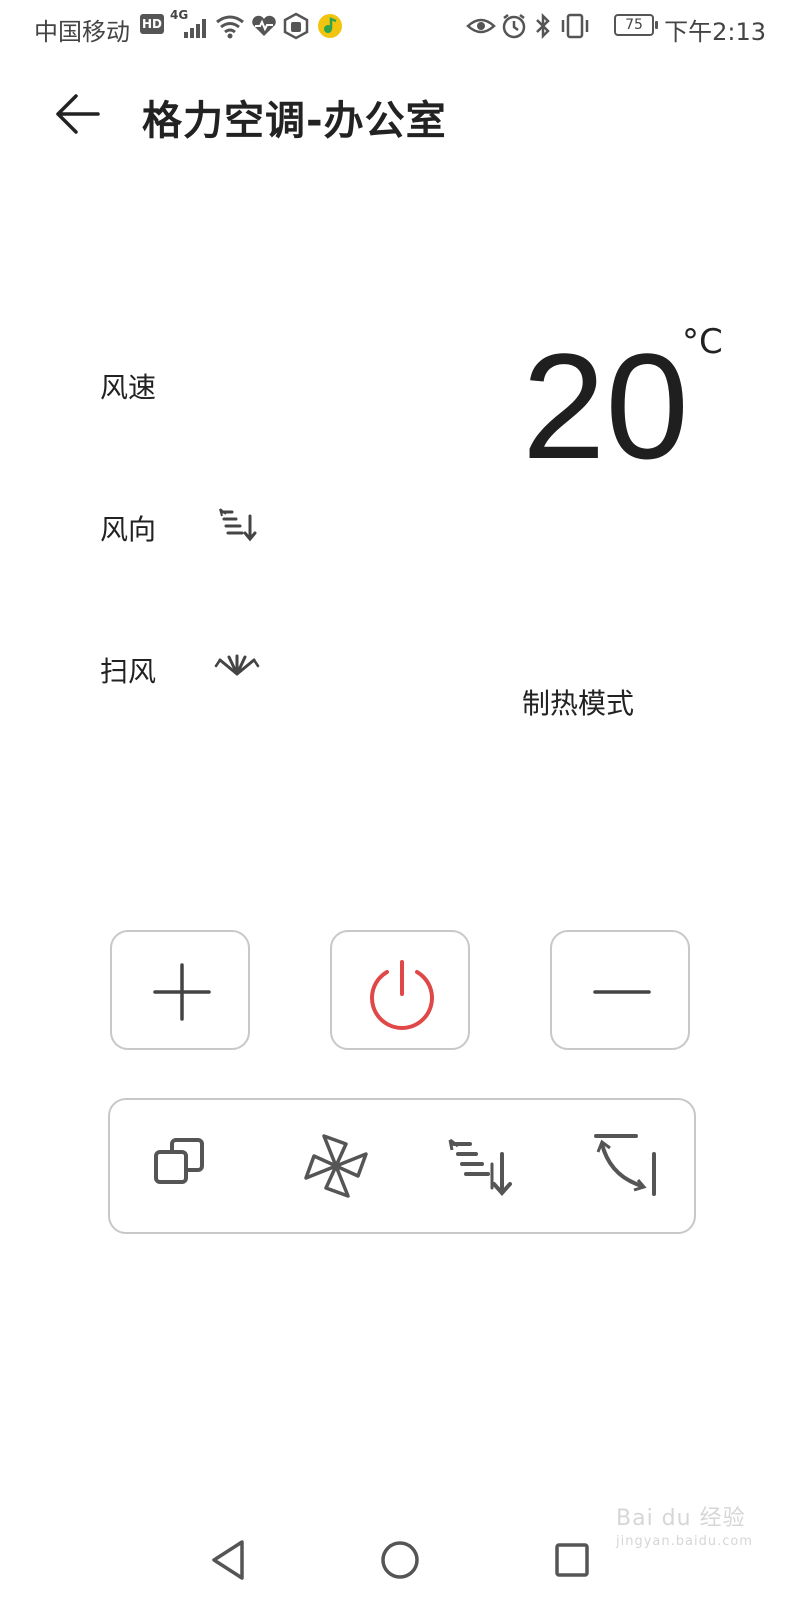  I want to click on temperature-down-button, so click(620, 990).